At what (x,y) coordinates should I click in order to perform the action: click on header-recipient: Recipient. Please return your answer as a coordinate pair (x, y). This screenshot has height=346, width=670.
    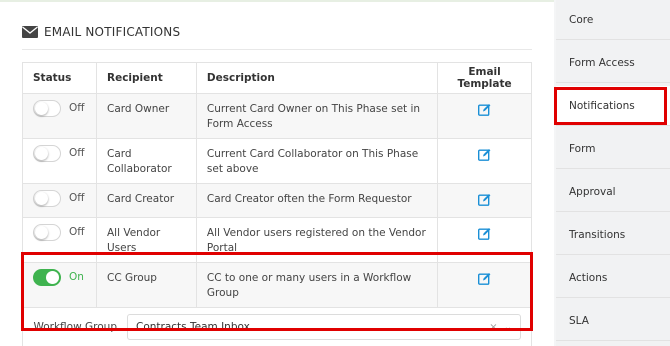
    Looking at the image, I should click on (146, 78).